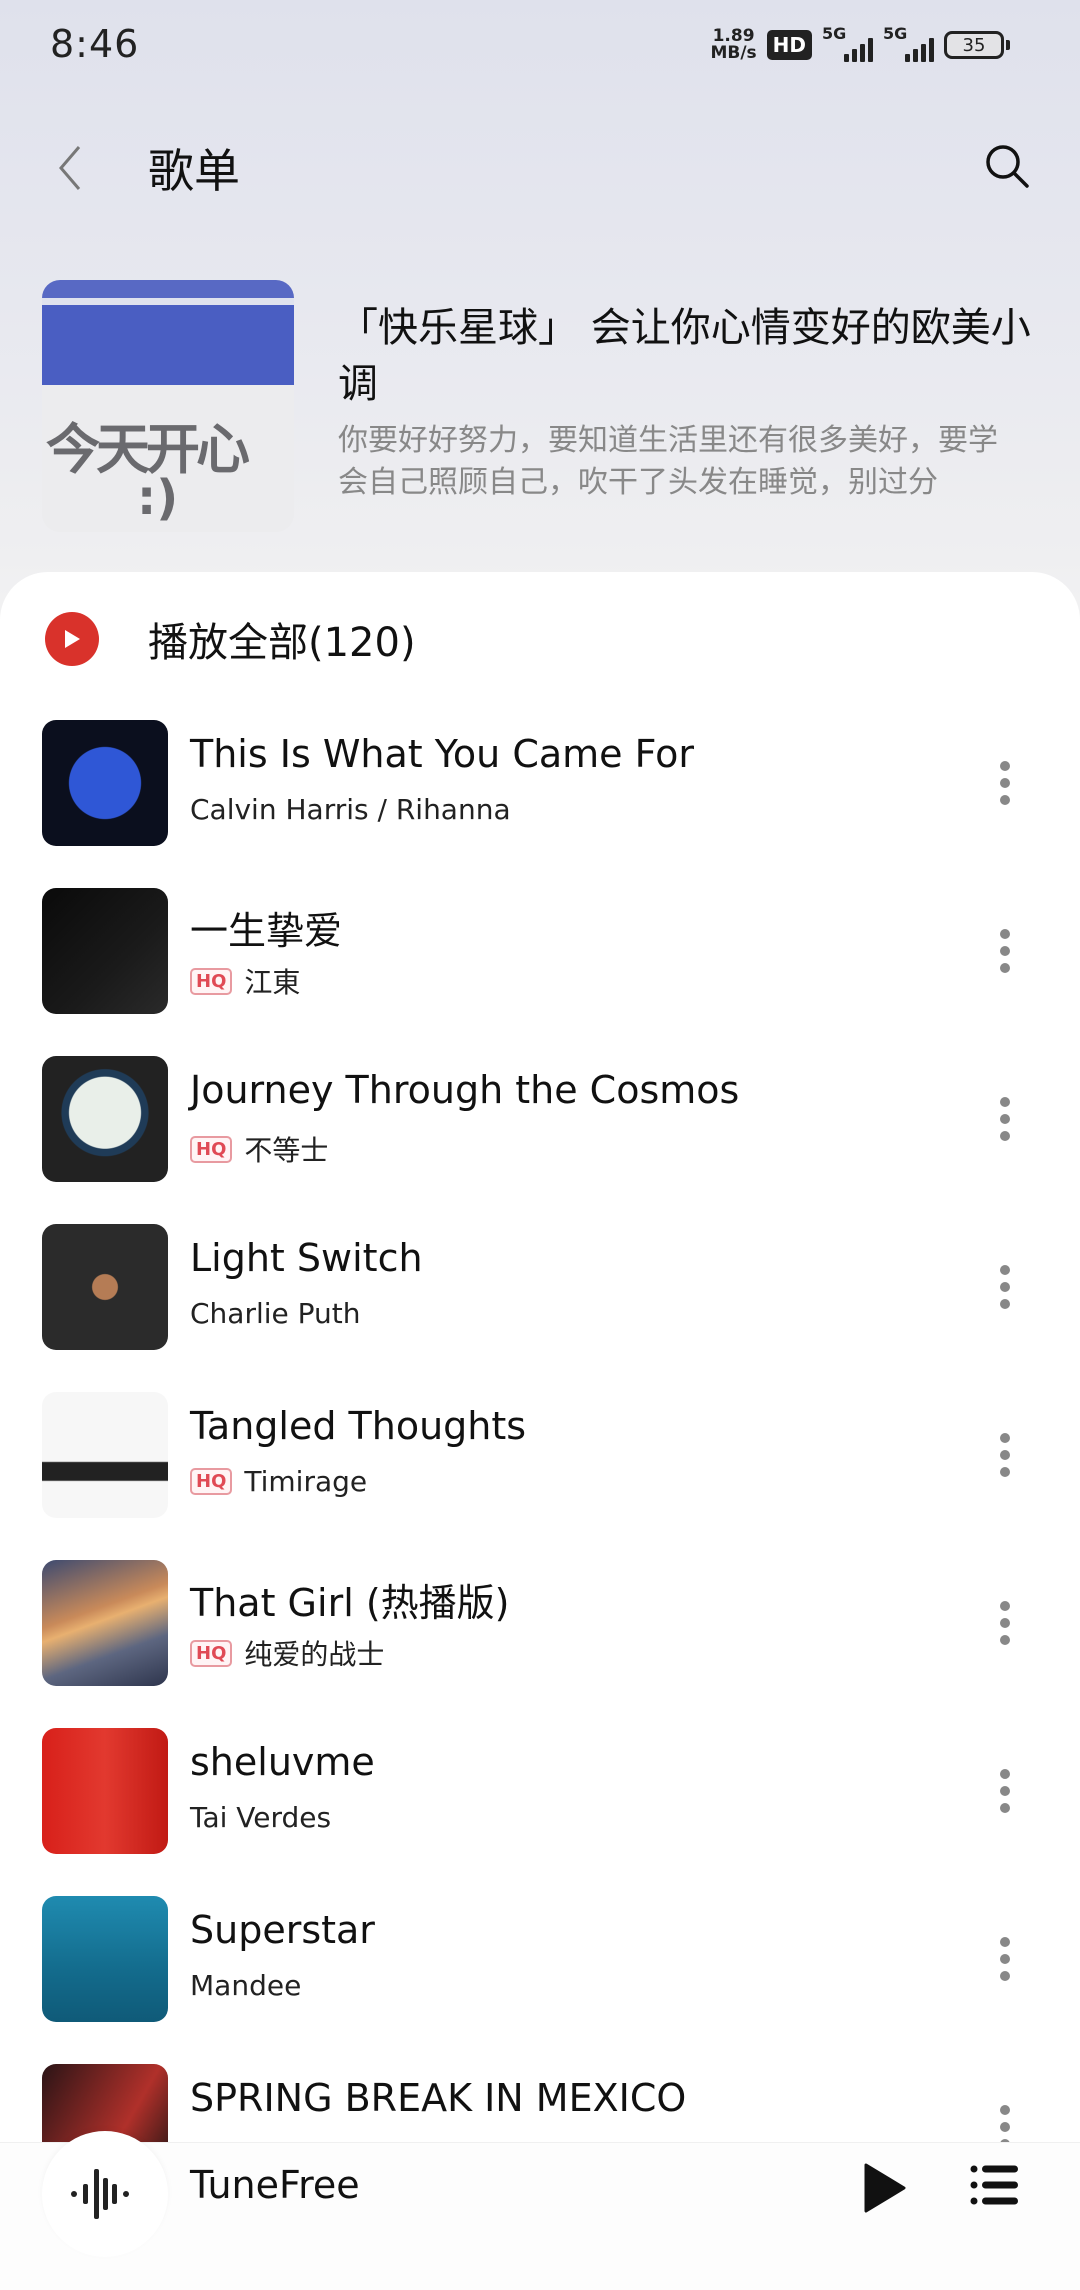  Describe the element at coordinates (540, 1476) in the screenshot. I see `song-row: Tangled Thoughts HQ Timirage` at that location.